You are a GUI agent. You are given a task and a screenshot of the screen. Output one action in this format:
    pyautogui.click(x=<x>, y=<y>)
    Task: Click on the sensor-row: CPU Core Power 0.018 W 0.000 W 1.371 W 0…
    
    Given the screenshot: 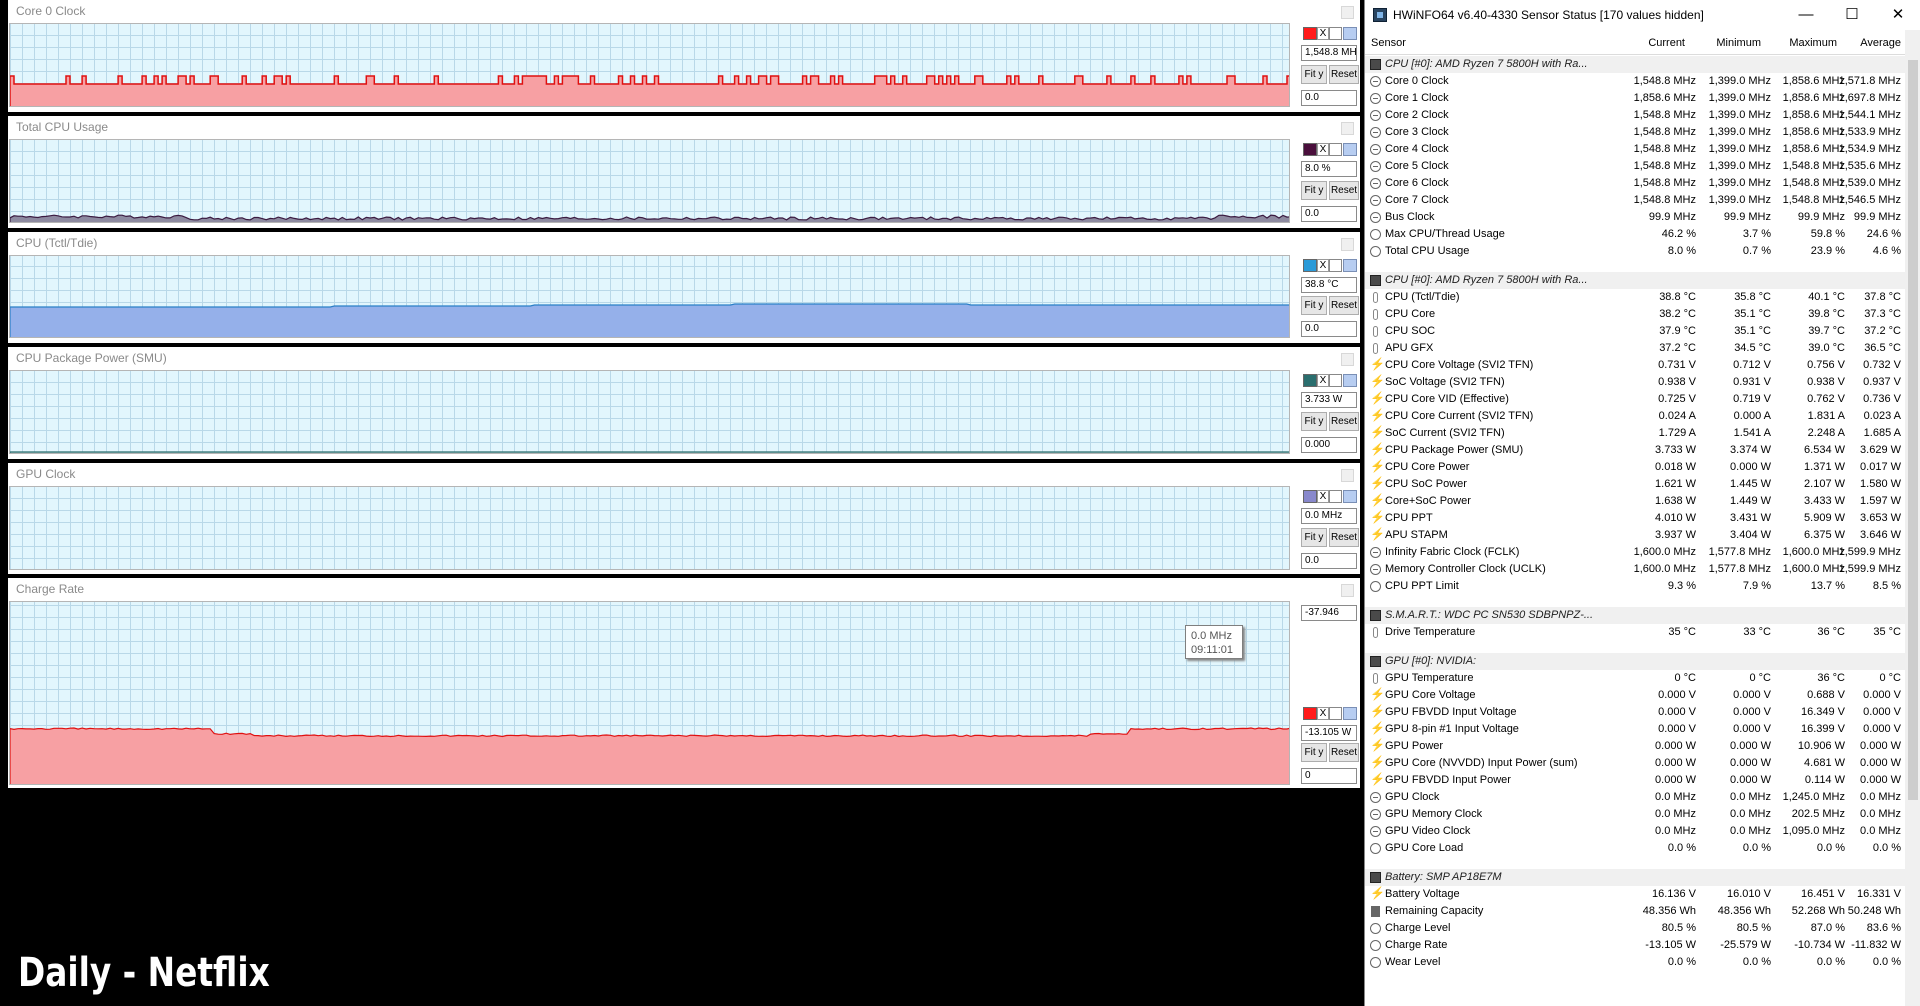 What is the action you would take?
    pyautogui.click(x=1635, y=467)
    